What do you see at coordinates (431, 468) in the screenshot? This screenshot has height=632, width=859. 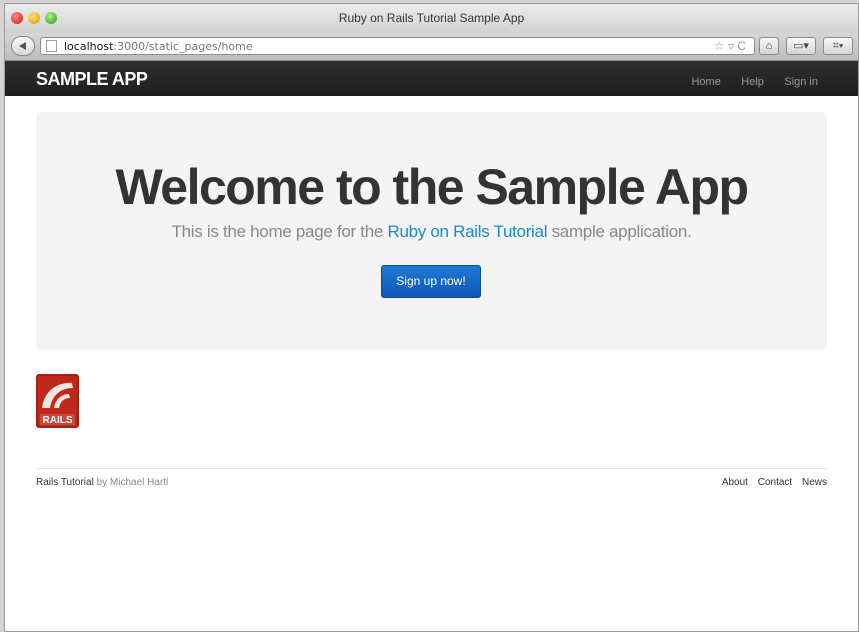 I see `footer-divider` at bounding box center [431, 468].